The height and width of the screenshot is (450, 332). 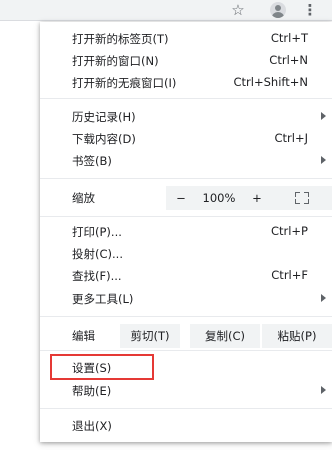 I want to click on menu-item-find: 查找(F)... Ctrl+F, so click(x=186, y=276).